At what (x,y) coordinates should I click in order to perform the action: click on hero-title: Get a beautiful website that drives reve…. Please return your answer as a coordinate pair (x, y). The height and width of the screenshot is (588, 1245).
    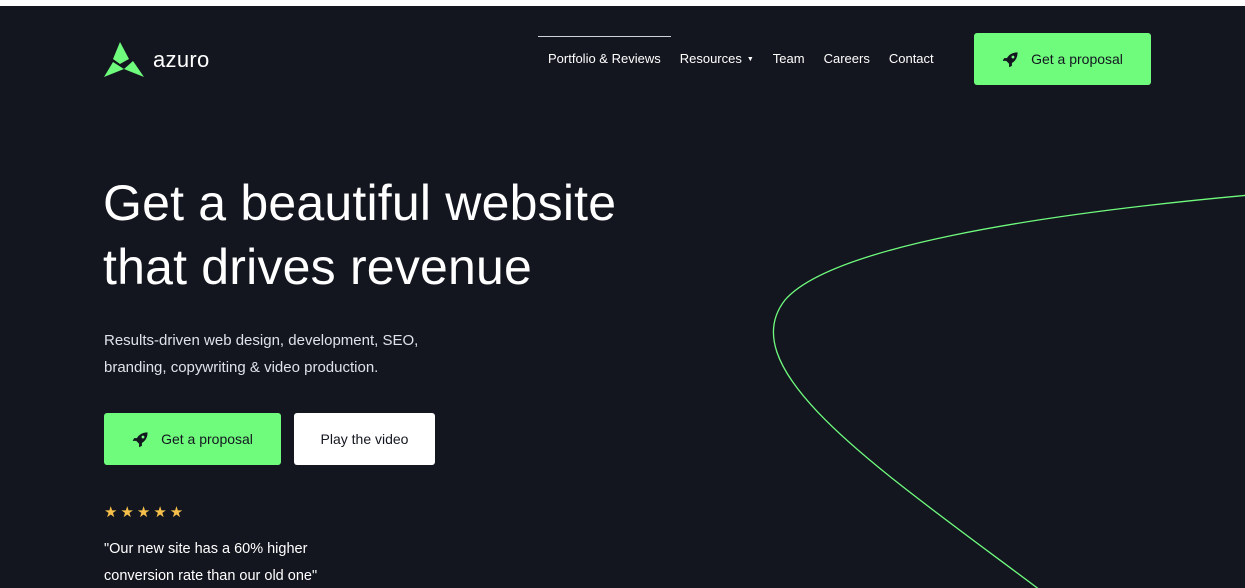
    Looking at the image, I should click on (423, 235).